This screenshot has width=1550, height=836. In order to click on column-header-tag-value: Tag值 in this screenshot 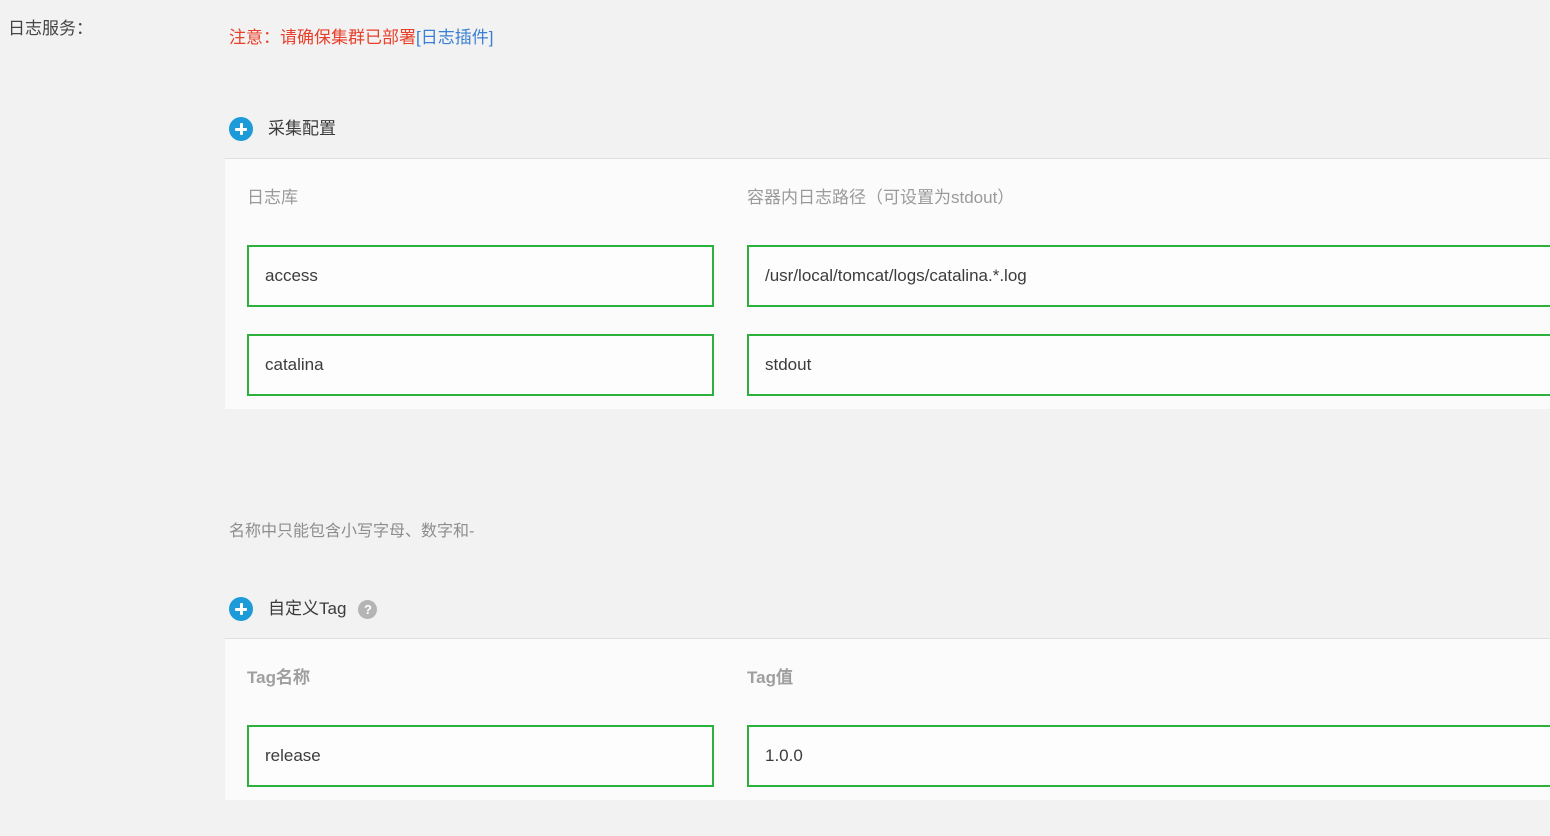, I will do `click(770, 677)`.